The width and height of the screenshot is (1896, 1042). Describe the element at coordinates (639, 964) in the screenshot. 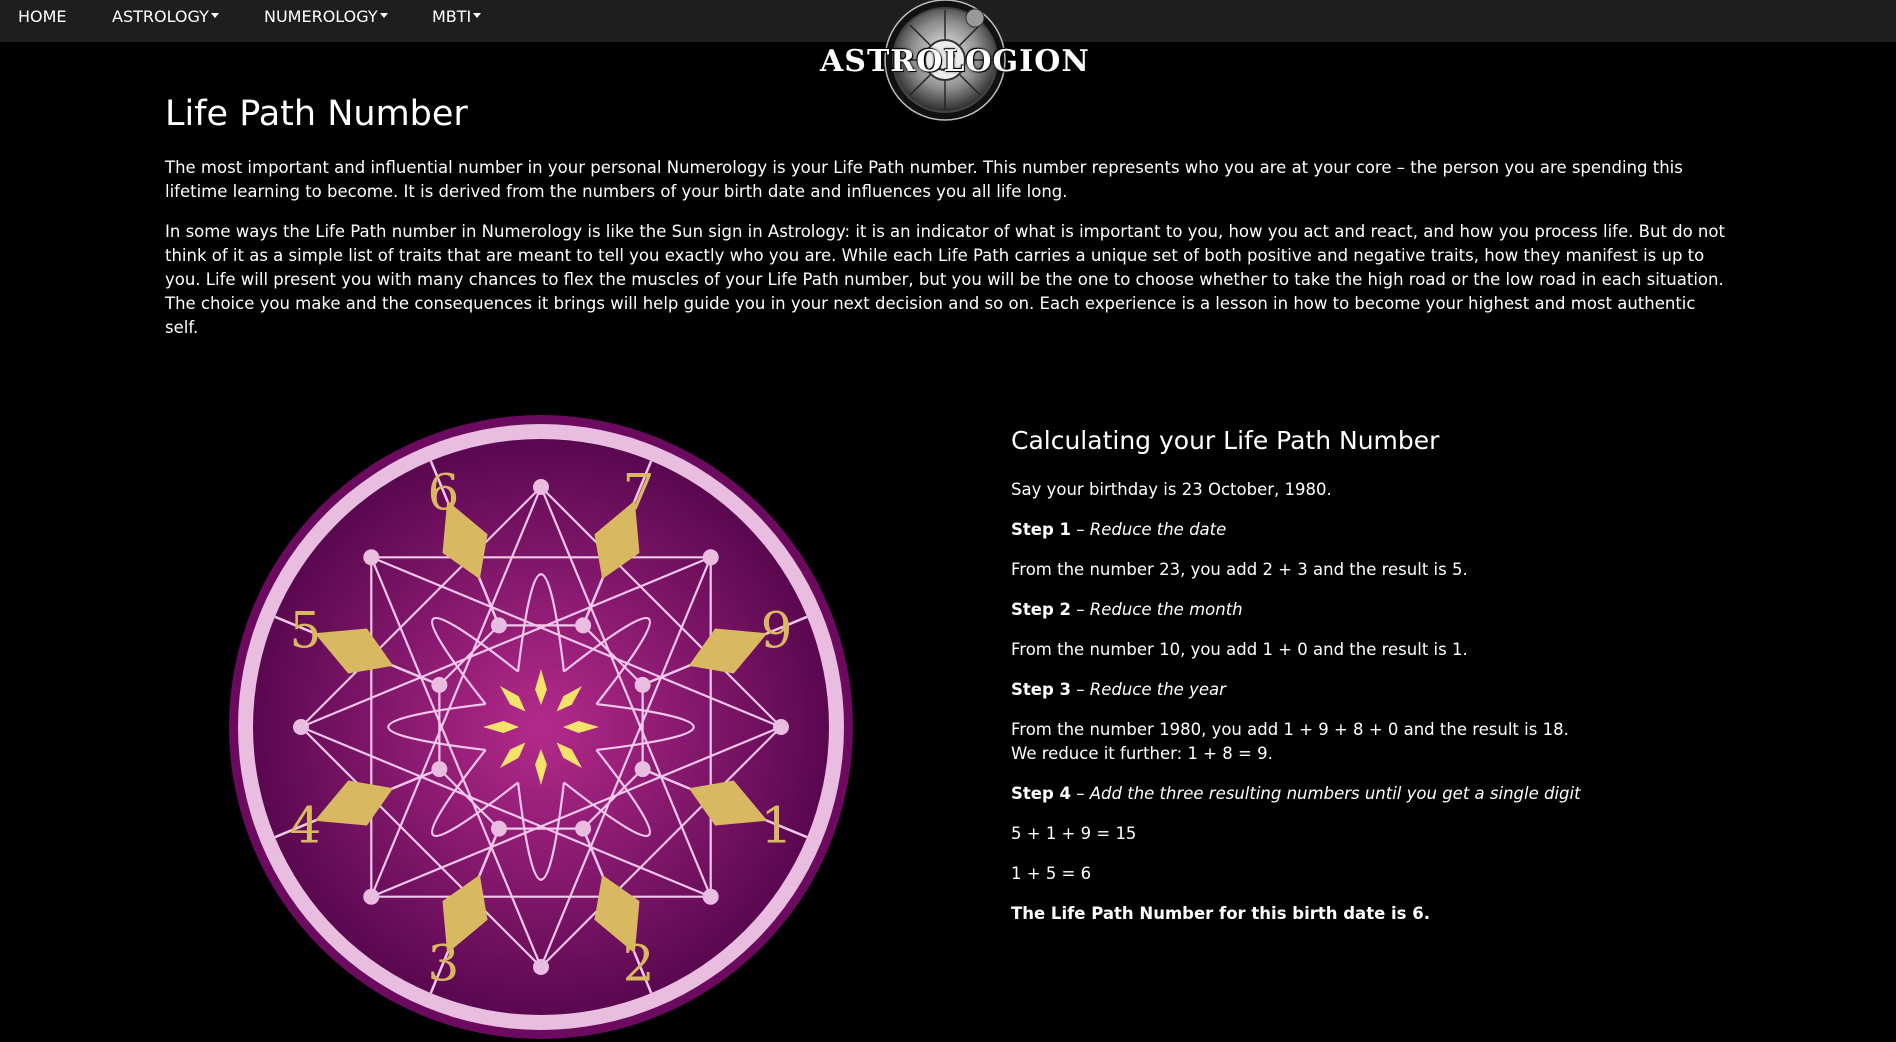

I see `wheel-number: 2` at that location.